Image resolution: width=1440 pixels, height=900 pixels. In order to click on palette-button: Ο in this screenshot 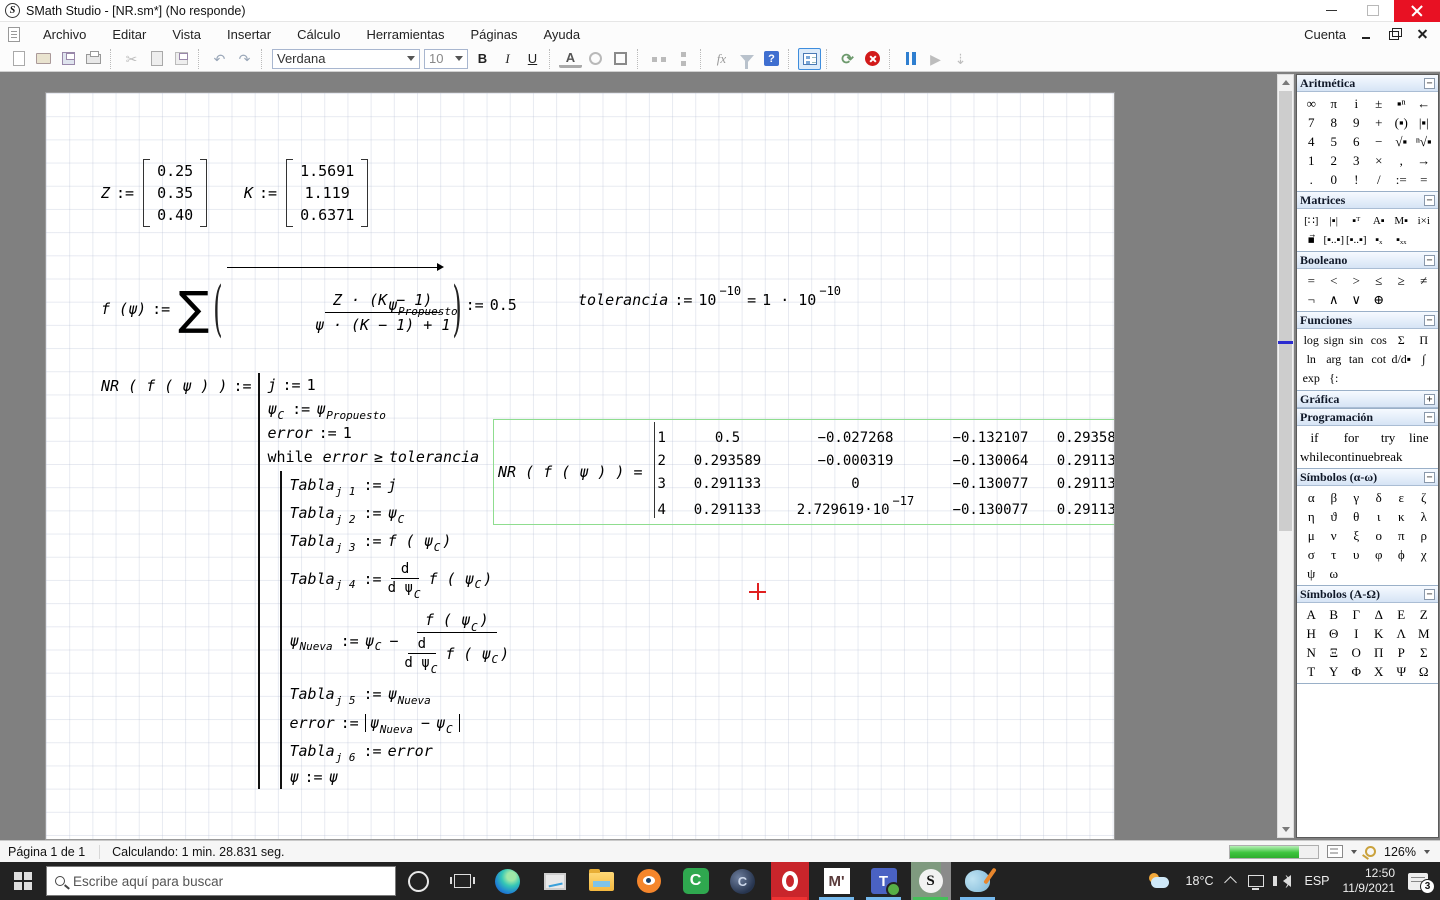, I will do `click(1356, 652)`.